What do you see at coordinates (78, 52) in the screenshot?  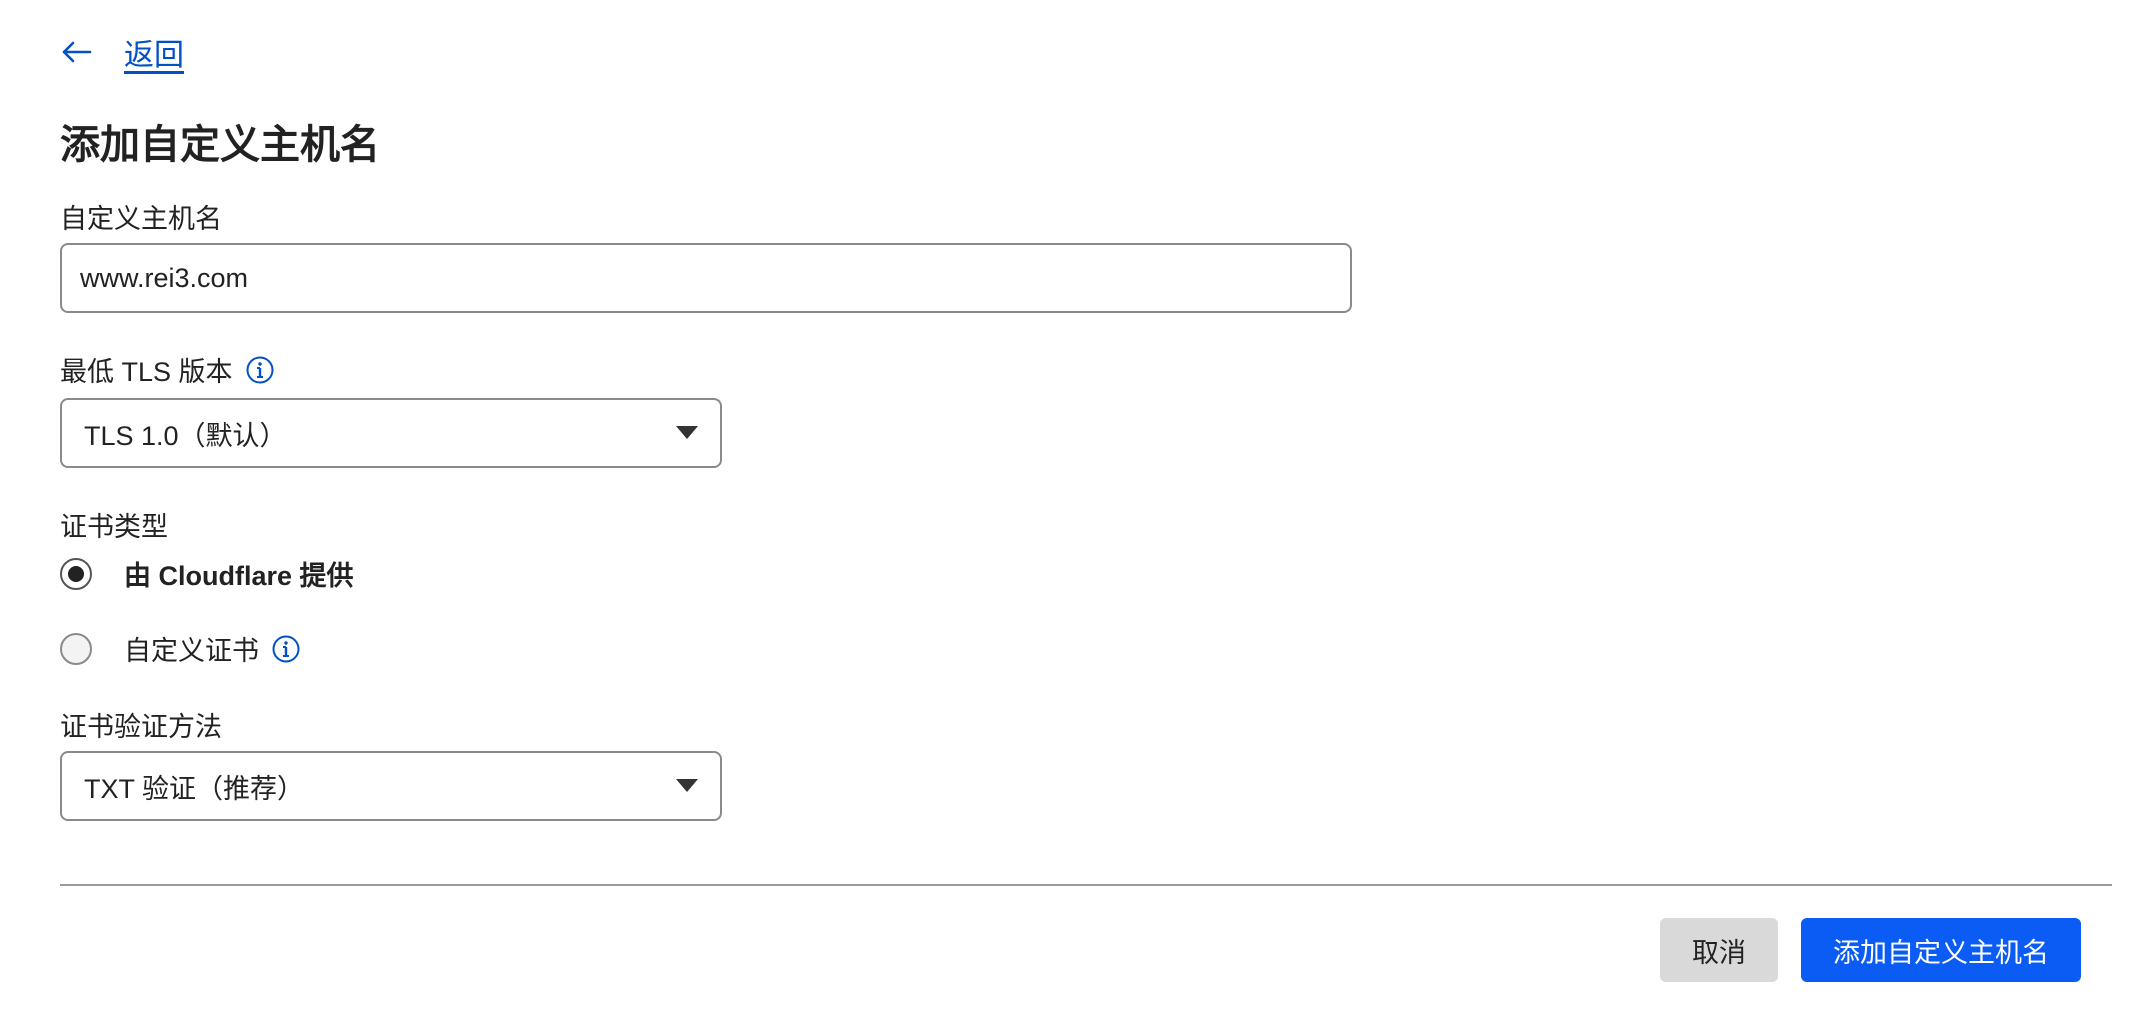 I see `arrow-left-icon` at bounding box center [78, 52].